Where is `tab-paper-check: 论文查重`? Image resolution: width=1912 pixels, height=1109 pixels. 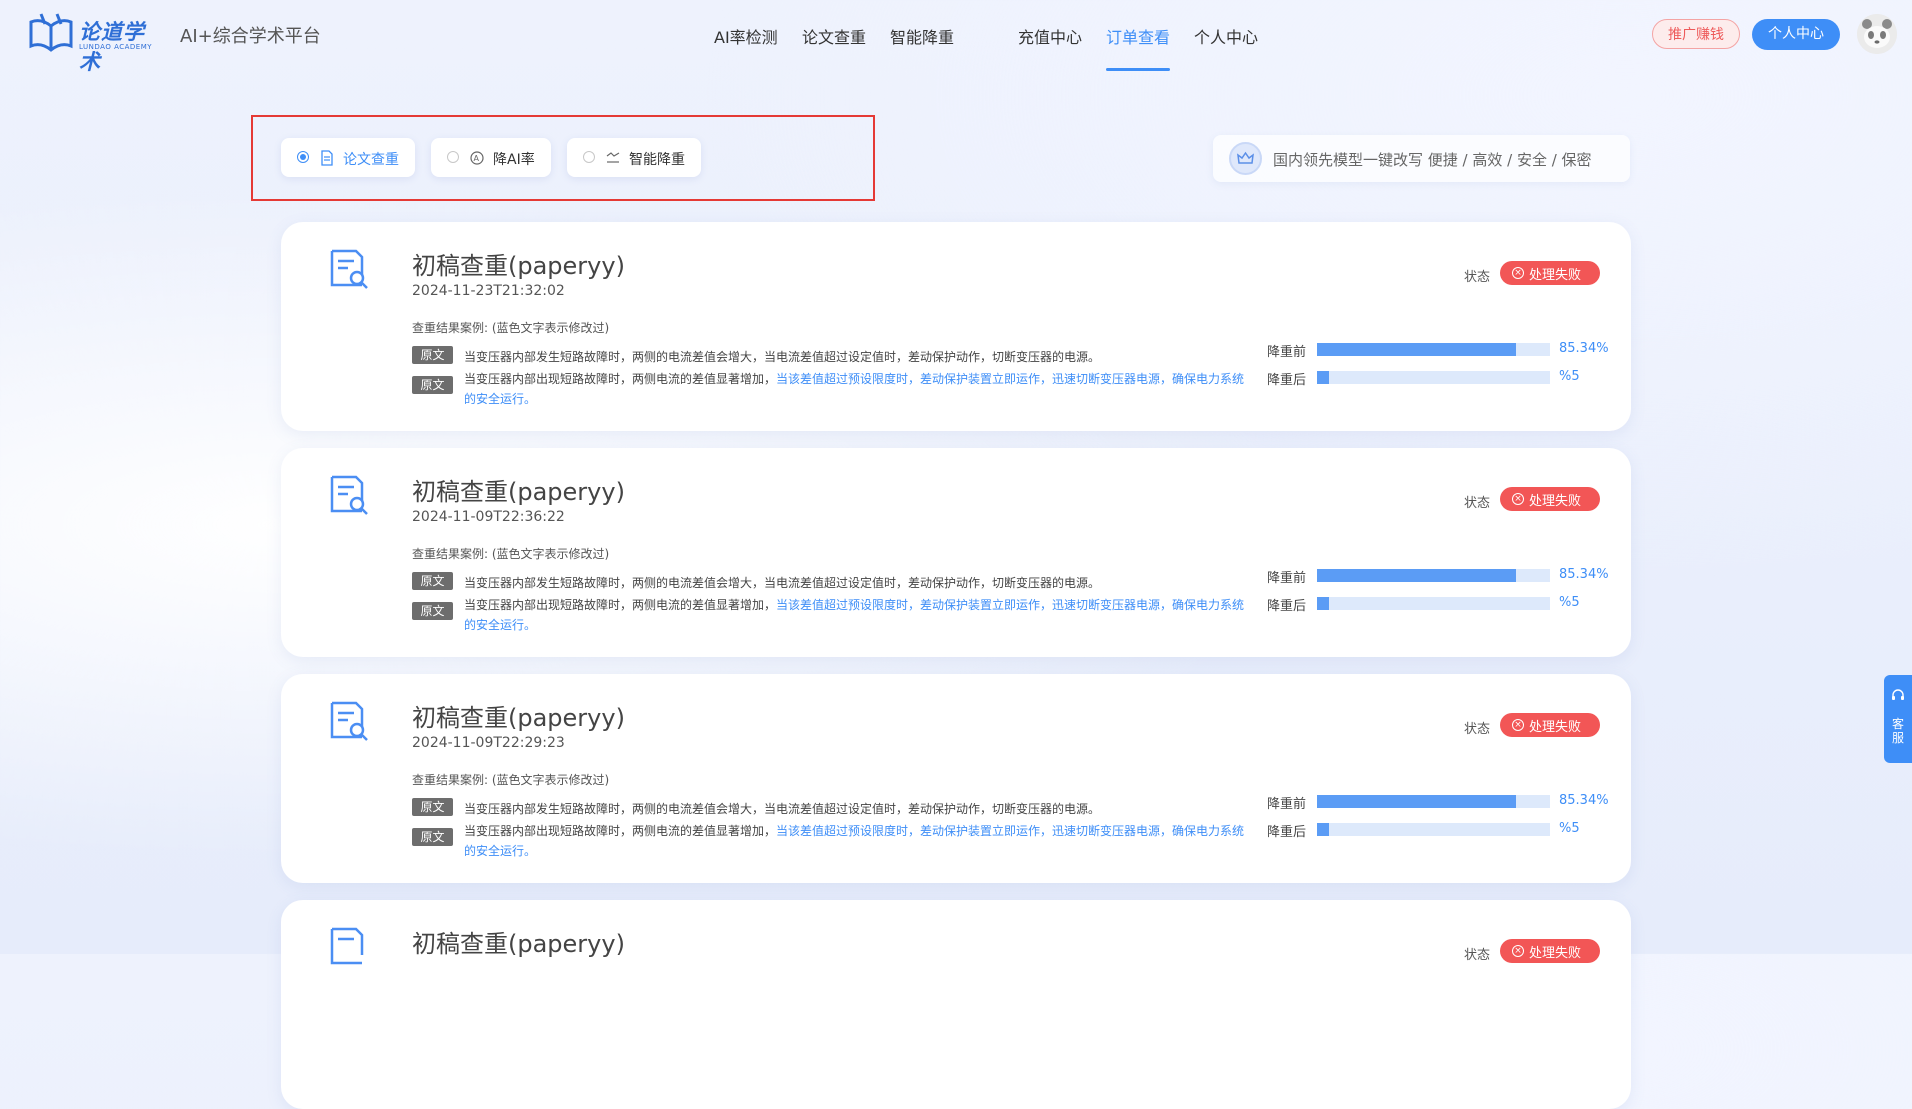
tab-paper-check: 论文查重 is located at coordinates (348, 157).